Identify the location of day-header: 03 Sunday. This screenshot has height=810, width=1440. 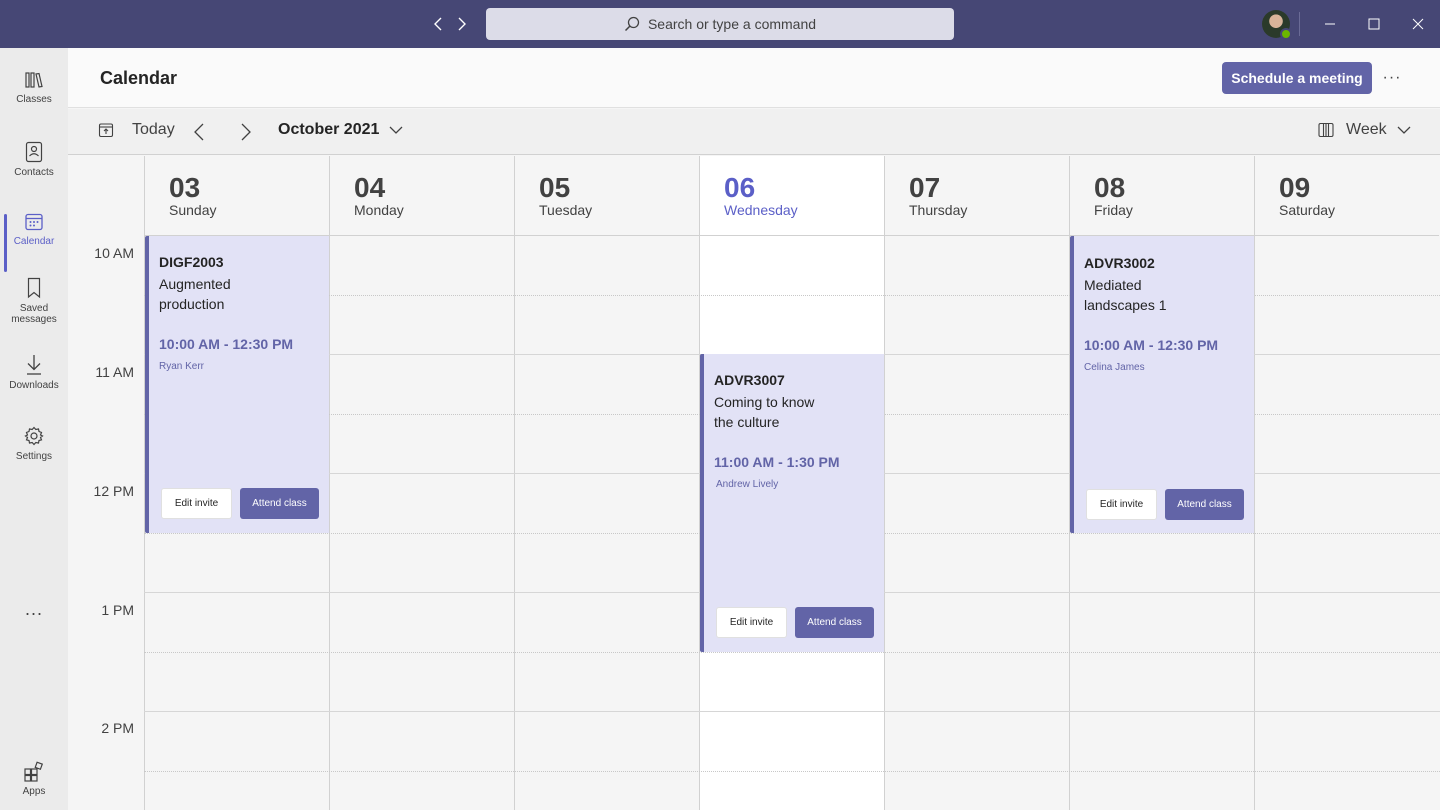
(237, 196).